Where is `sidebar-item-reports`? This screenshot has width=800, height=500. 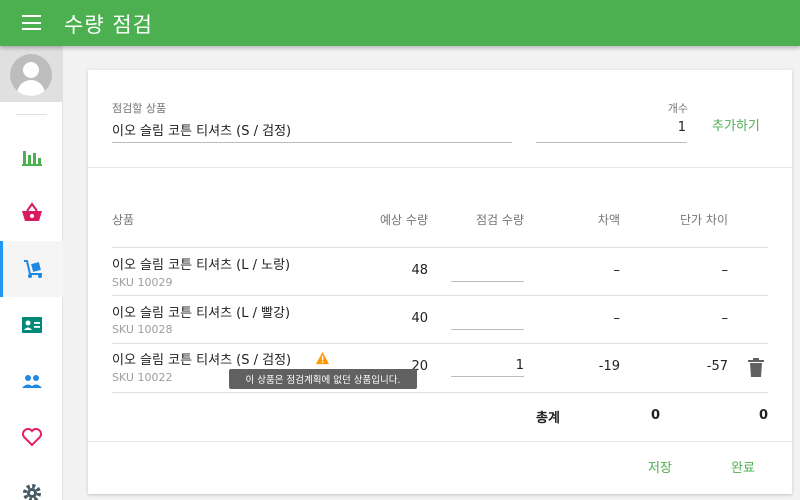
sidebar-item-reports is located at coordinates (31, 157).